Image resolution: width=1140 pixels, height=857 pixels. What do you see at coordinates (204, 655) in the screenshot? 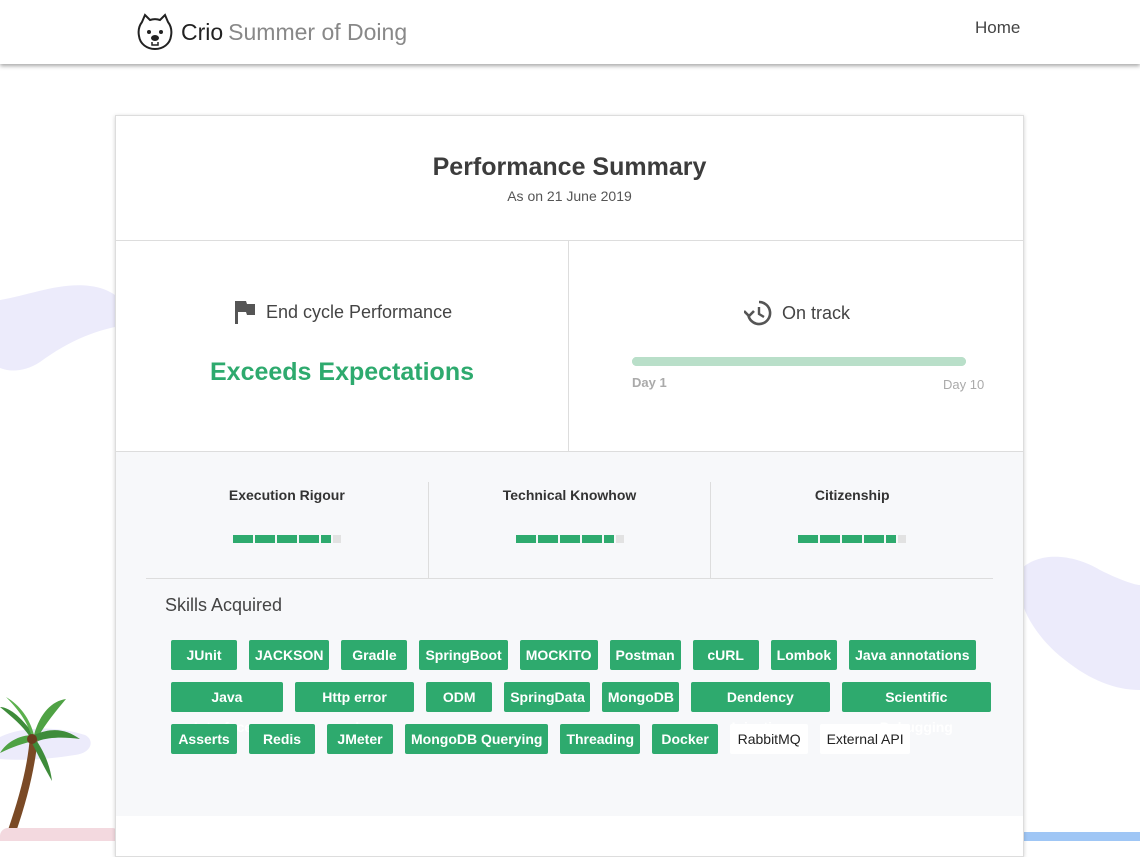
I see `skill-chip: JUnit` at bounding box center [204, 655].